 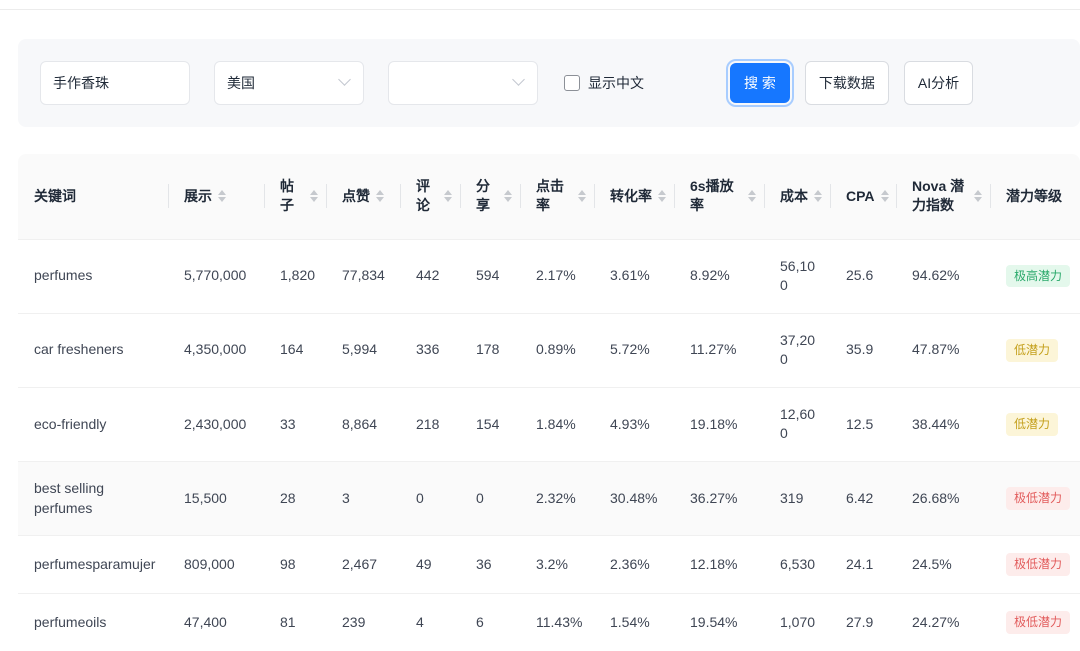 I want to click on column-header-ctr: 点击率, so click(x=557, y=196).